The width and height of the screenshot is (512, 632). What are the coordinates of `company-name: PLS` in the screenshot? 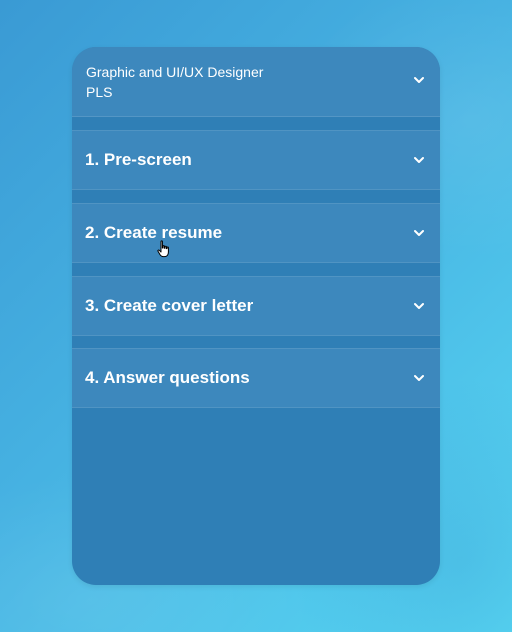 It's located at (99, 92).